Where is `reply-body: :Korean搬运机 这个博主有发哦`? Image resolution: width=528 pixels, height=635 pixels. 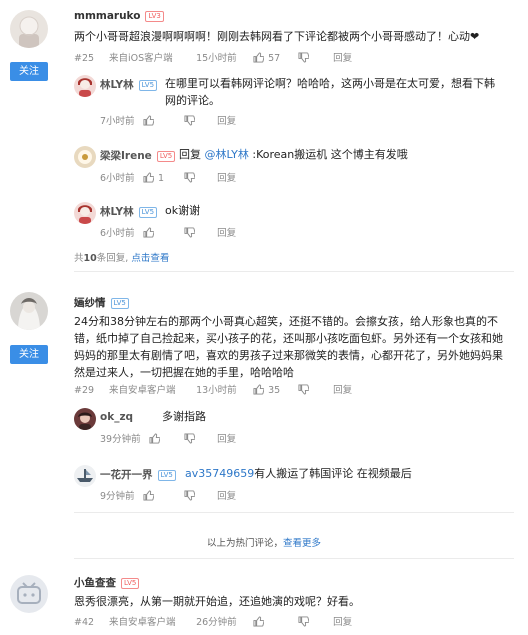
reply-body: :Korean搬运机 这个博主有发哦 is located at coordinates (330, 154).